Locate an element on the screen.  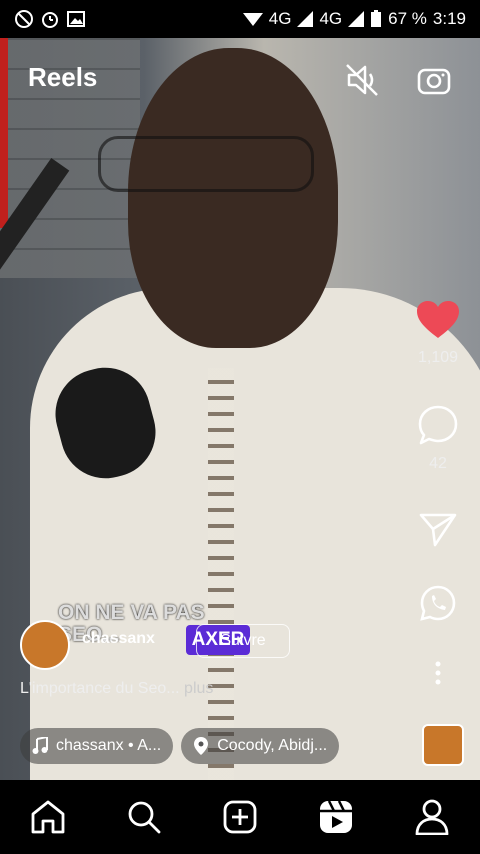
more-link: plus is located at coordinates (198, 688).